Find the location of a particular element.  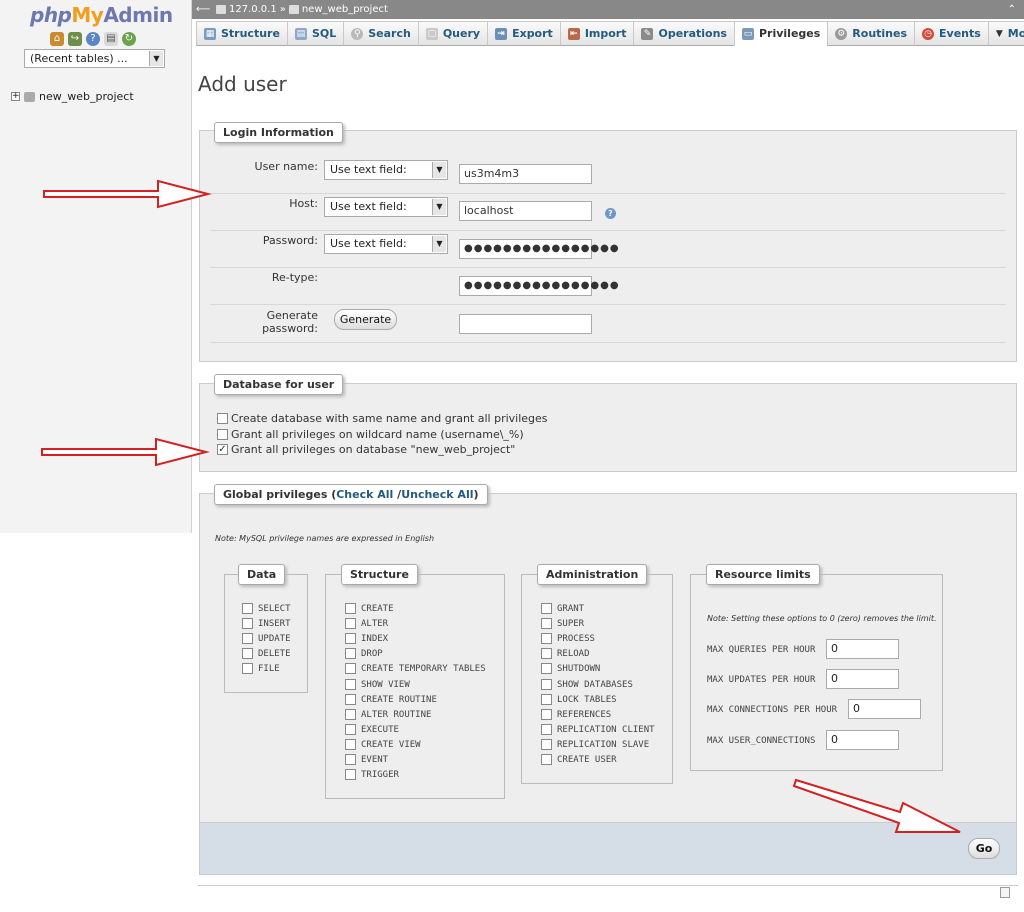

home-icon: ⌂ is located at coordinates (57, 39).